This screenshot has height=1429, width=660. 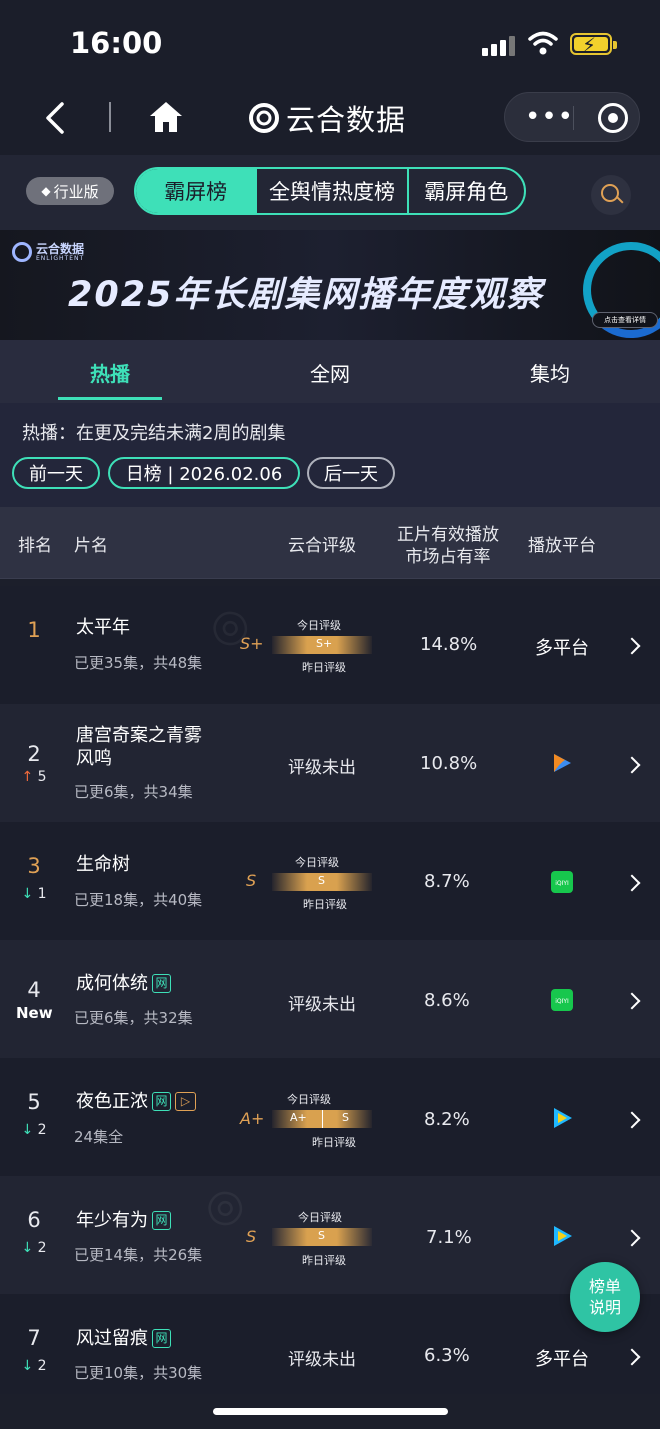 I want to click on market-share: 6.3%, so click(x=447, y=1355).